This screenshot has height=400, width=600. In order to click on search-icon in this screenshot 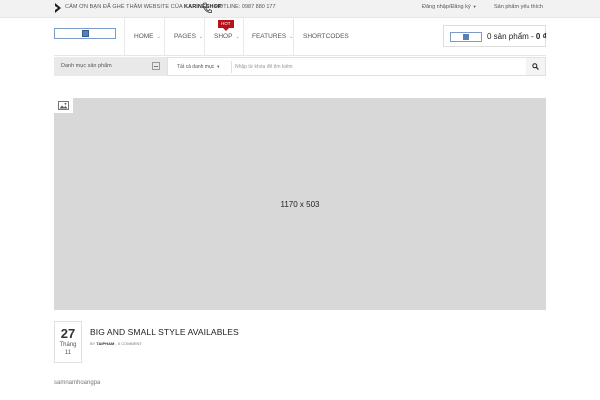, I will do `click(535, 66)`.